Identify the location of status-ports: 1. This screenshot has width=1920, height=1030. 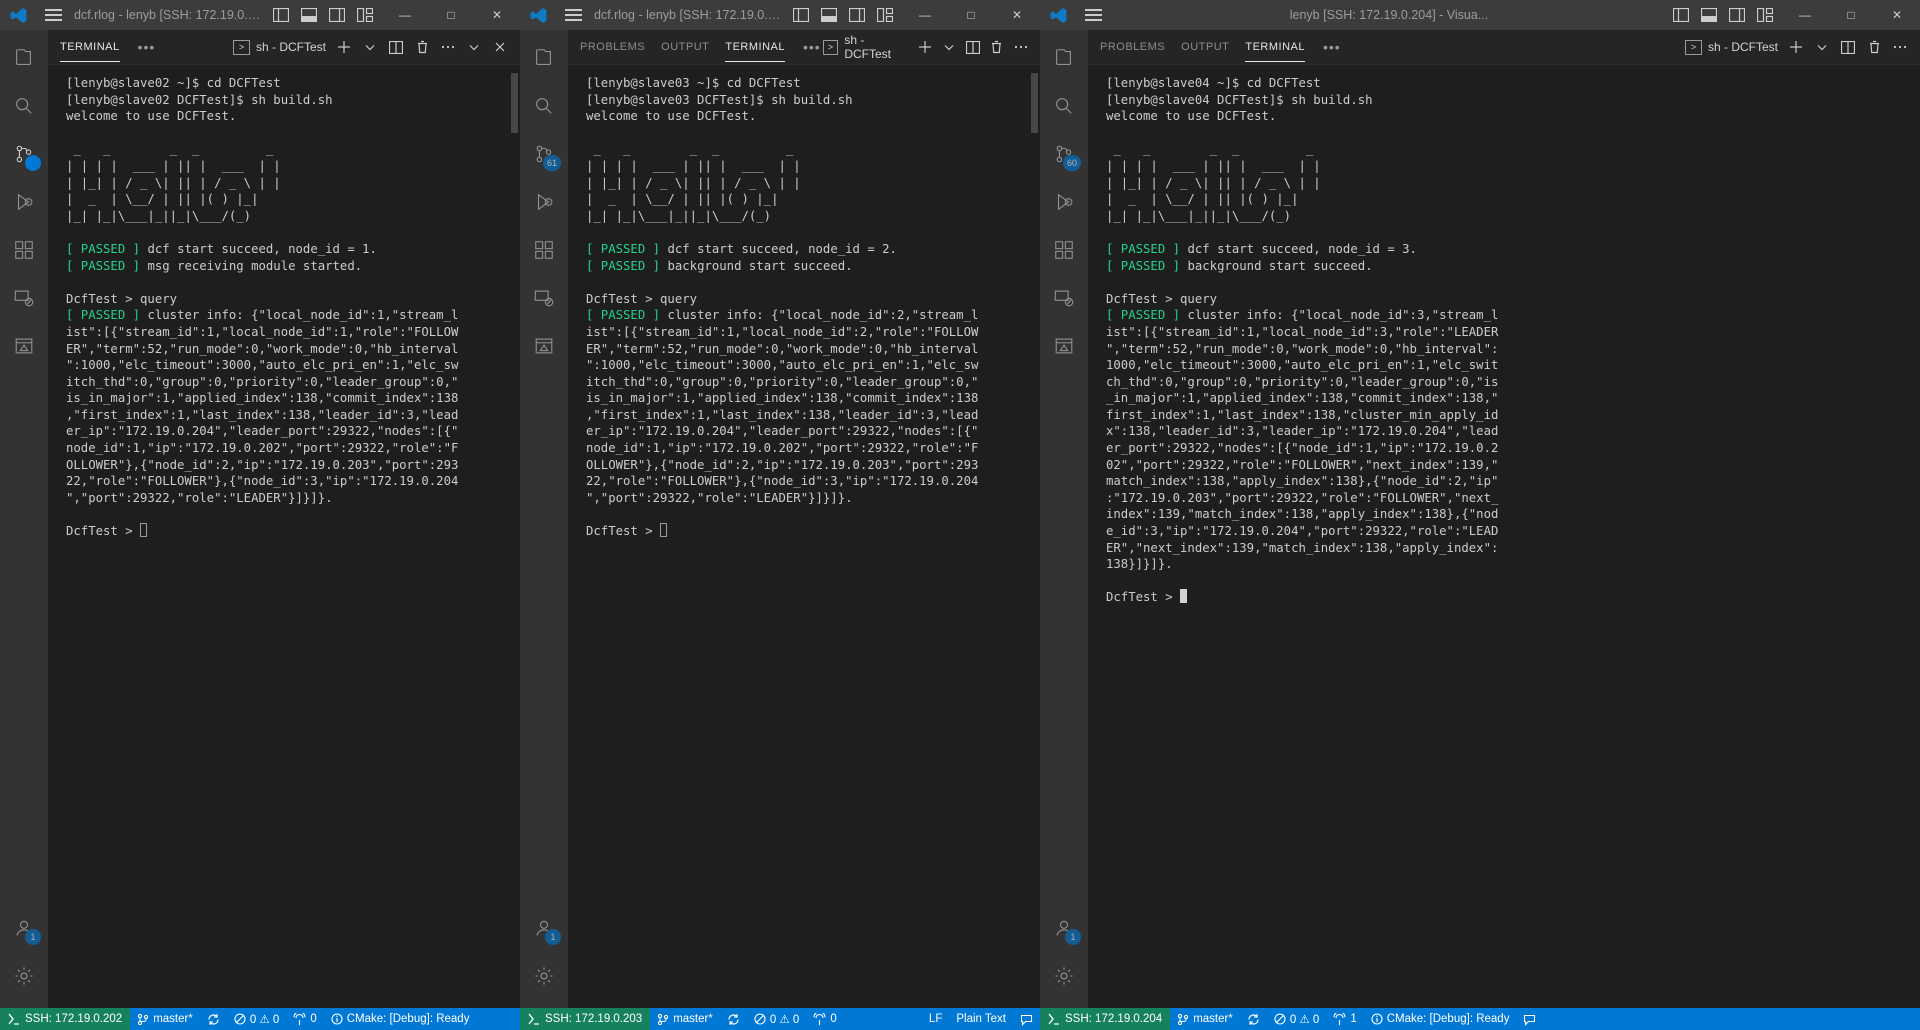
(1344, 1019).